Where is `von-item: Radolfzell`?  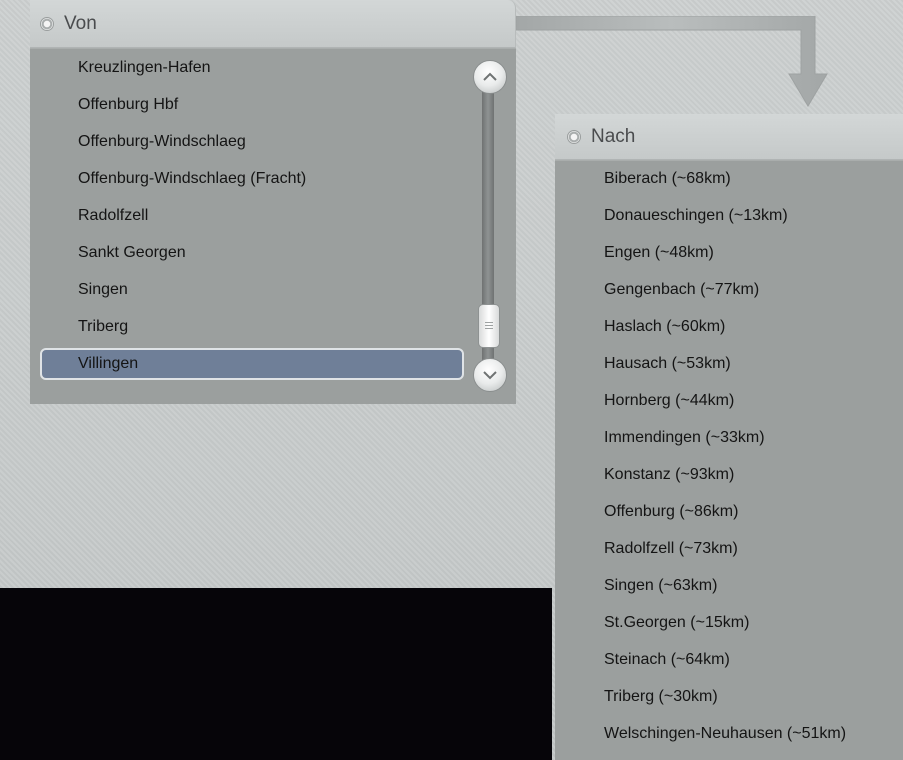
von-item: Radolfzell is located at coordinates (113, 216).